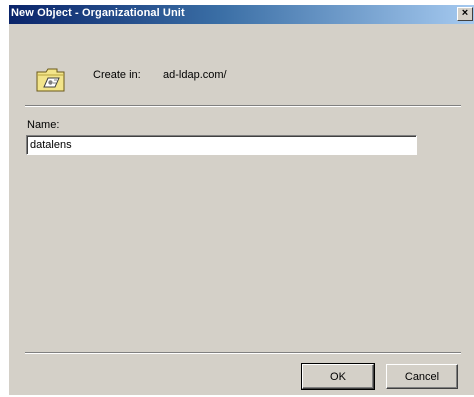 Image resolution: width=474 pixels, height=397 pixels. I want to click on name-label: Name:, so click(43, 125).